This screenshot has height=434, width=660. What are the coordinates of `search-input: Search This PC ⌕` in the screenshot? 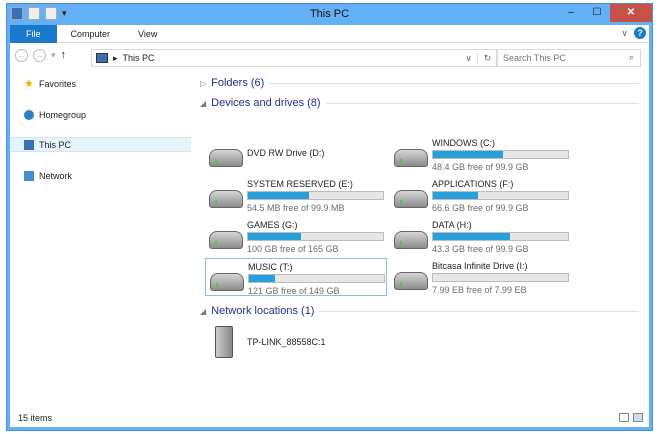 It's located at (568, 58).